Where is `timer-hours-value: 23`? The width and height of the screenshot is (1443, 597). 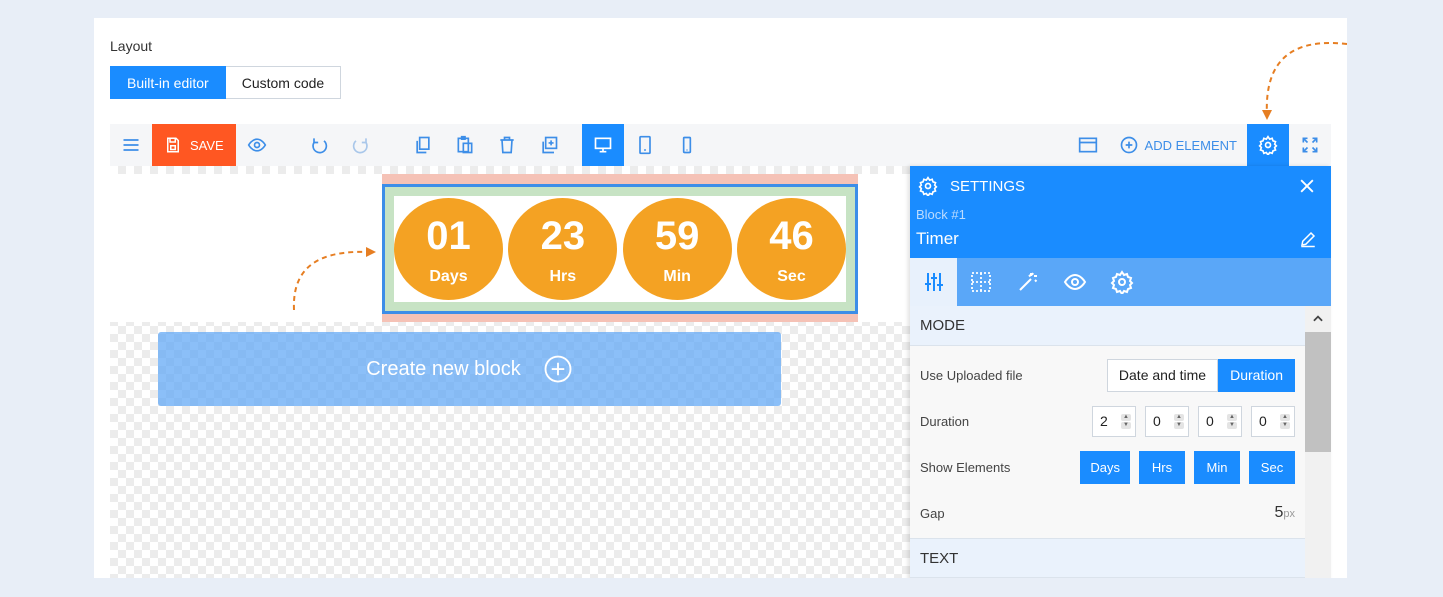 timer-hours-value: 23 is located at coordinates (563, 236).